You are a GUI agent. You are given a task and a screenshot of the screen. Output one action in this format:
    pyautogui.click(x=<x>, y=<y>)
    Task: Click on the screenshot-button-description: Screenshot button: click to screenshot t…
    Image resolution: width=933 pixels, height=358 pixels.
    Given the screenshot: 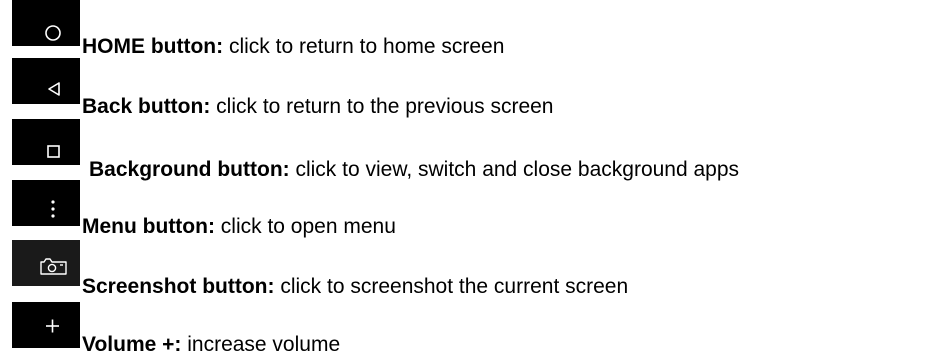 What is the action you would take?
    pyautogui.click(x=355, y=287)
    